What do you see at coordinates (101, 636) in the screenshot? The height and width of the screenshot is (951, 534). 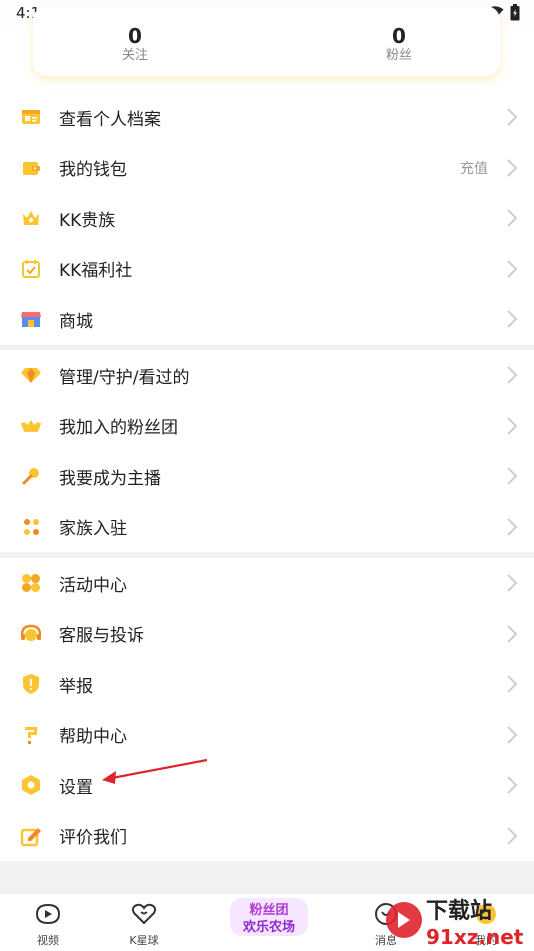 I see `menu-item-label: 客服与投诉` at bounding box center [101, 636].